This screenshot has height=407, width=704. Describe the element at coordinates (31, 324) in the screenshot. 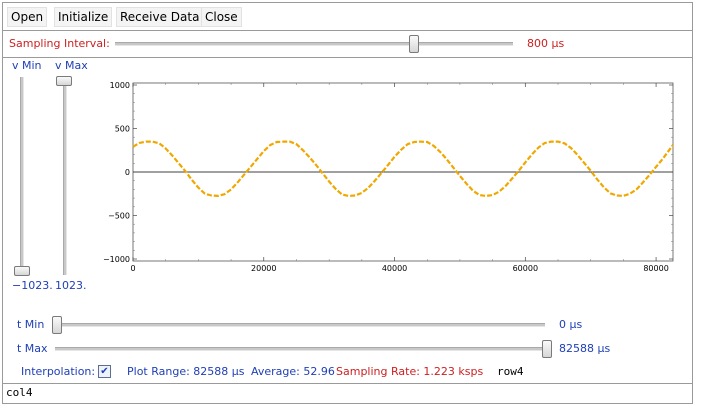

I see `t-min-label: t Min` at that location.